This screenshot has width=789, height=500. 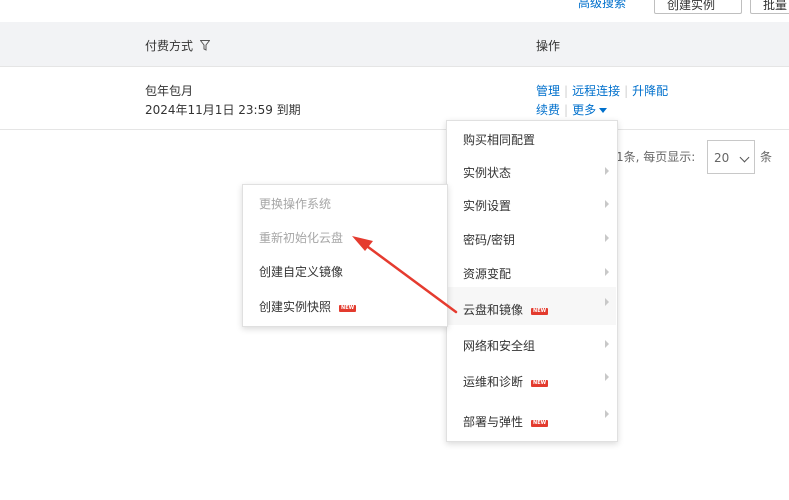 What do you see at coordinates (405, 275) in the screenshot?
I see `annotation-arrow-icon` at bounding box center [405, 275].